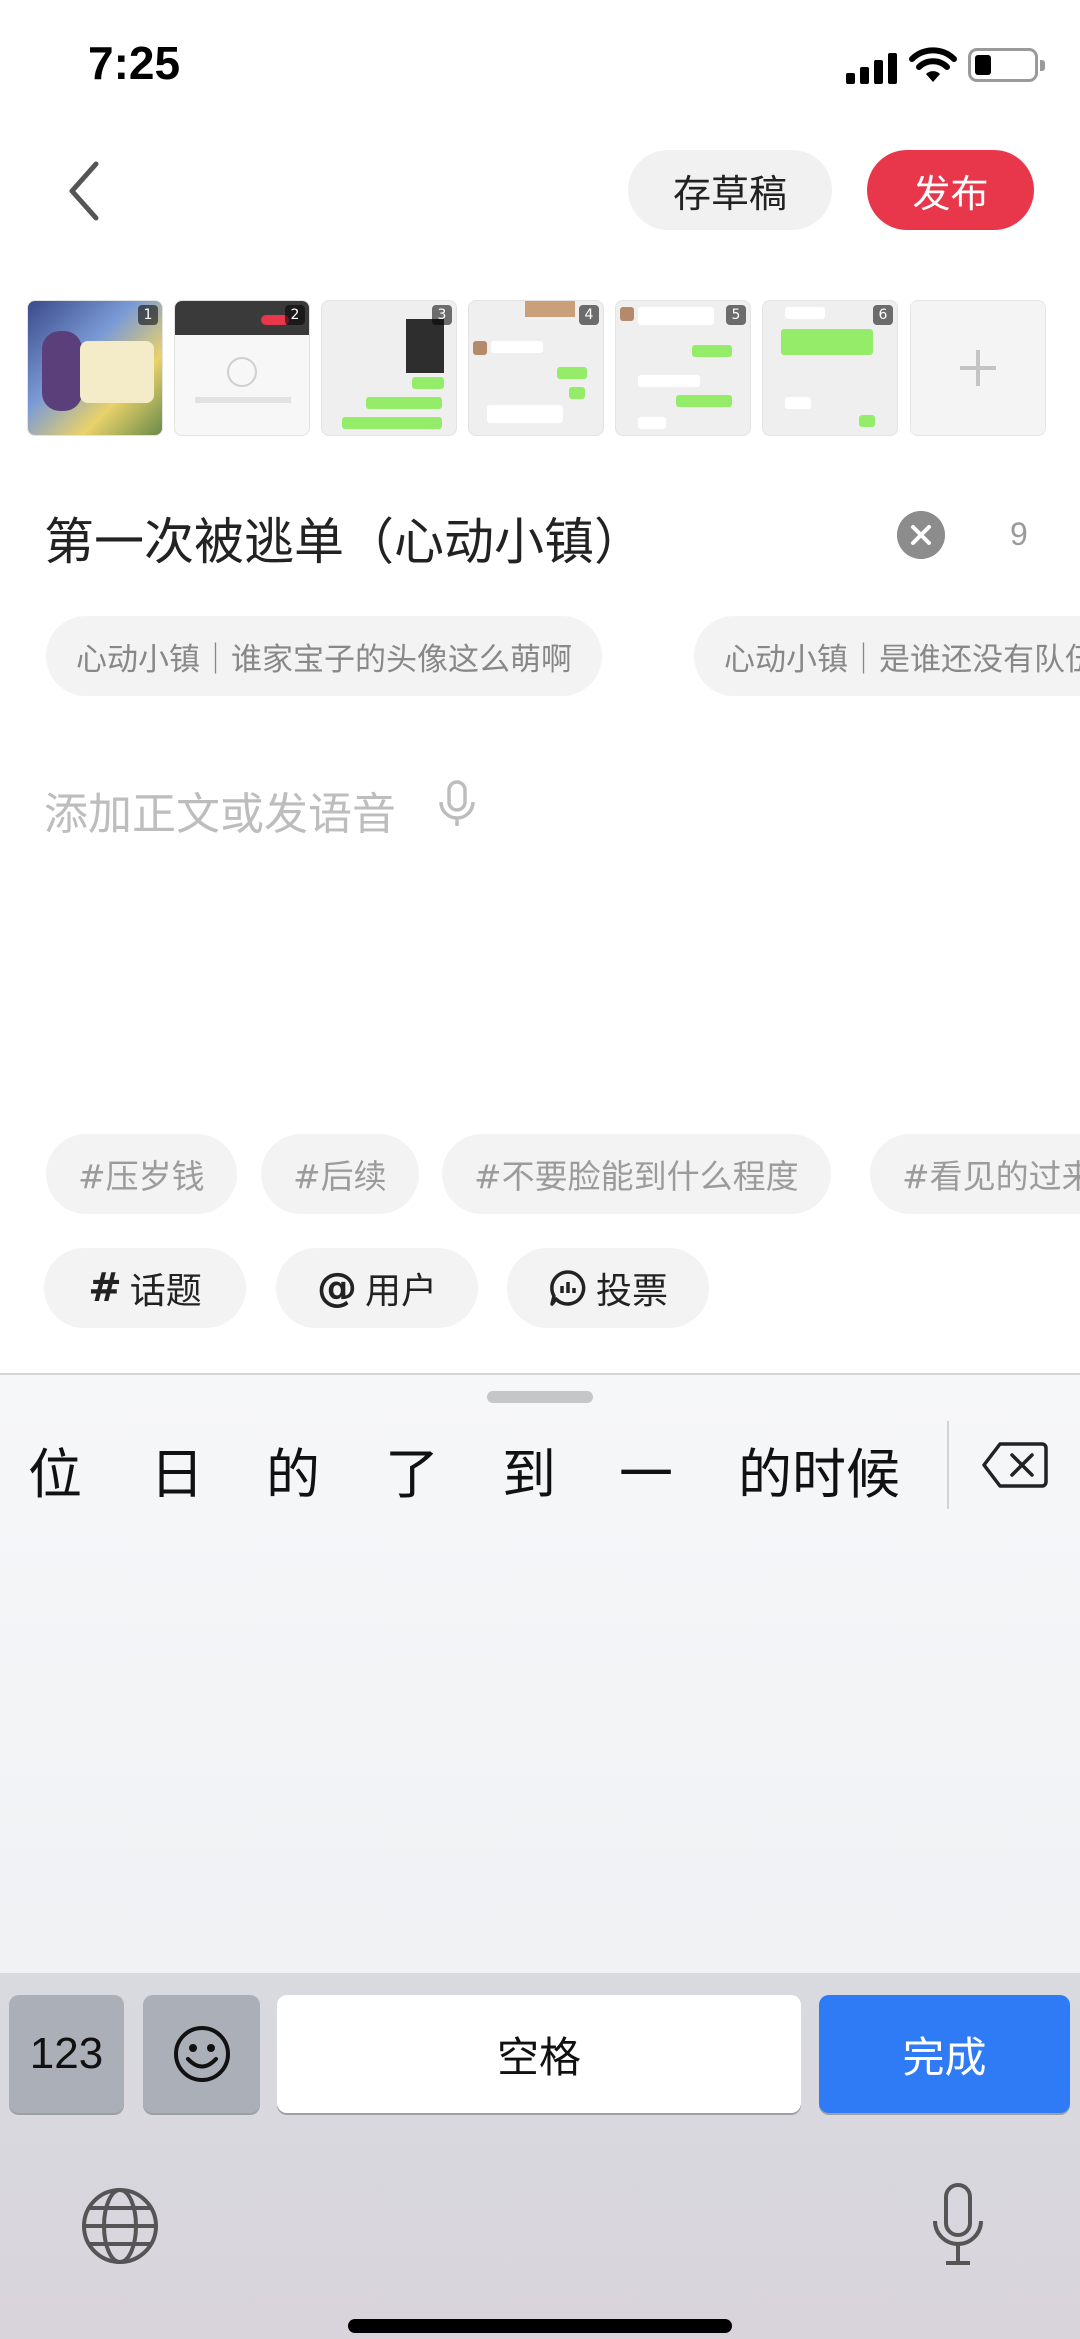 The image size is (1080, 2339). I want to click on thumbnail-index: 1, so click(148, 315).